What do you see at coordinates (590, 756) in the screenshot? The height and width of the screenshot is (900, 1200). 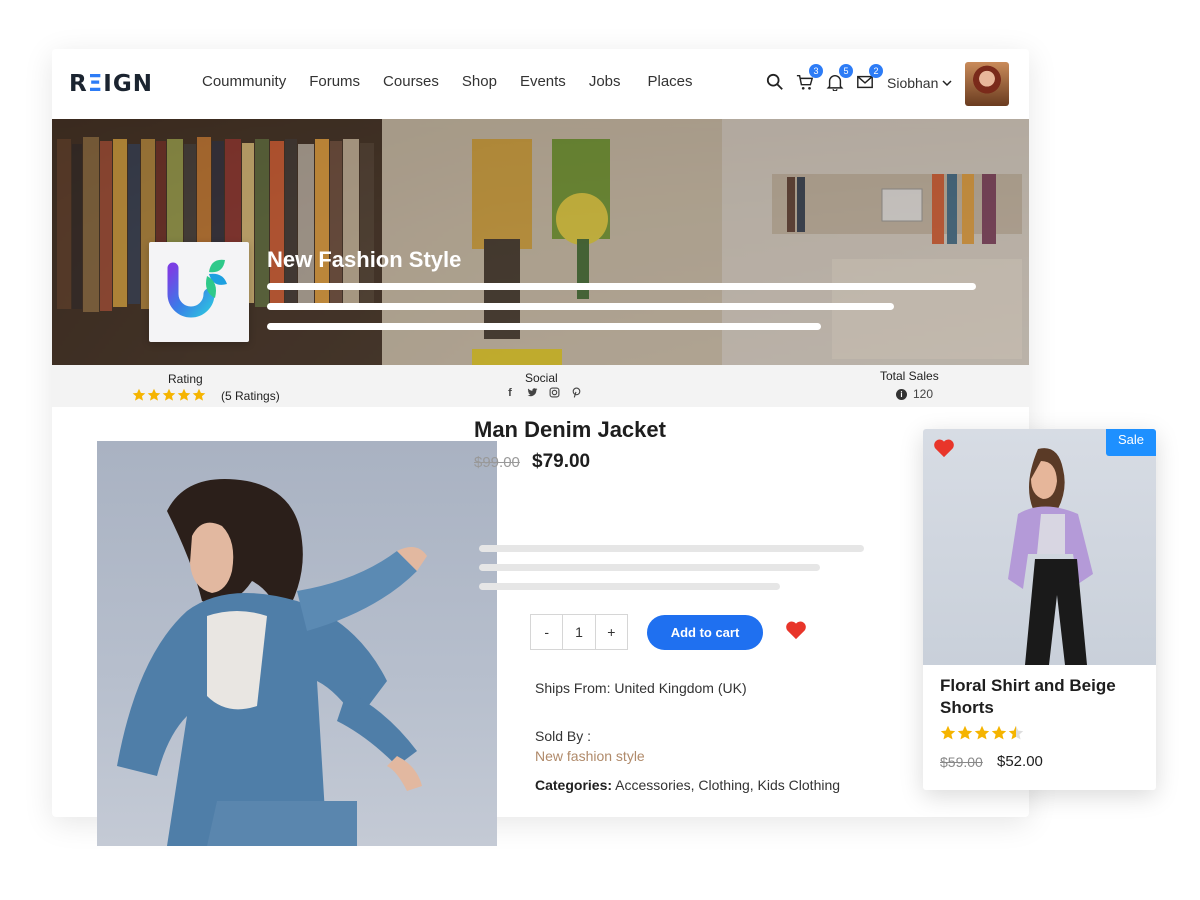 I see `seller-link: New fashion style` at bounding box center [590, 756].